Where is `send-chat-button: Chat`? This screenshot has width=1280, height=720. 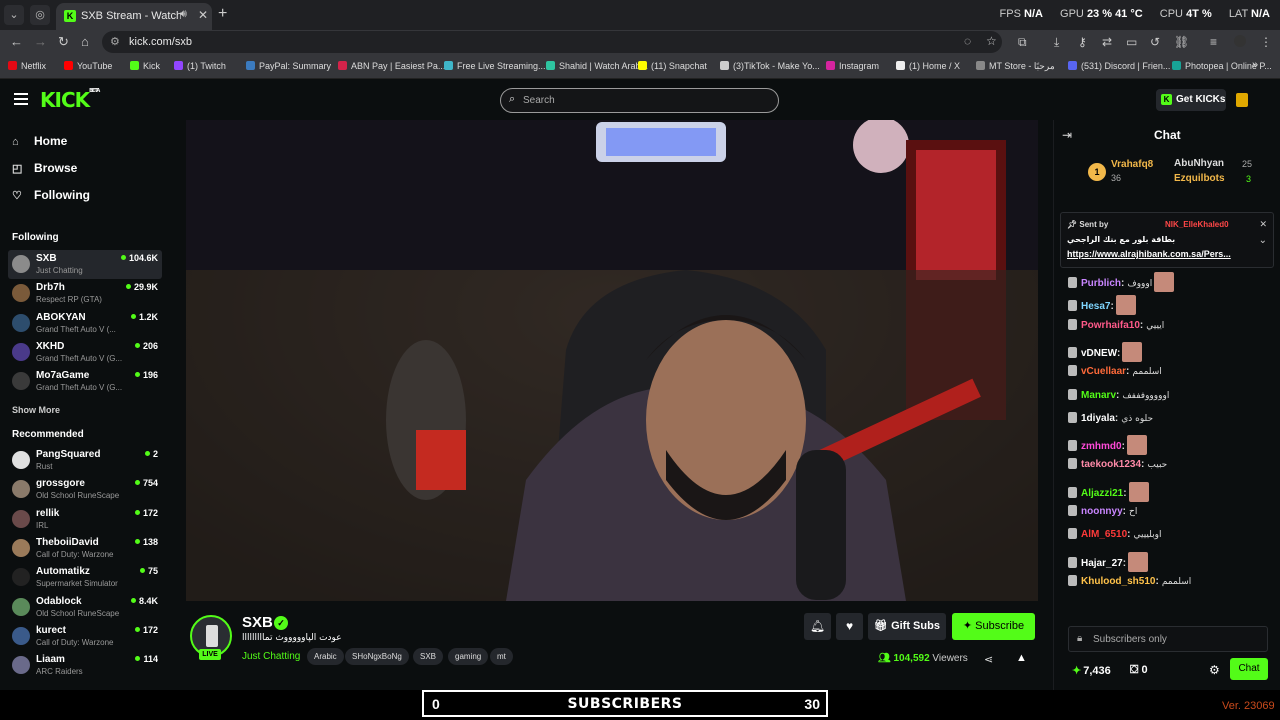
send-chat-button: Chat is located at coordinates (1249, 669).